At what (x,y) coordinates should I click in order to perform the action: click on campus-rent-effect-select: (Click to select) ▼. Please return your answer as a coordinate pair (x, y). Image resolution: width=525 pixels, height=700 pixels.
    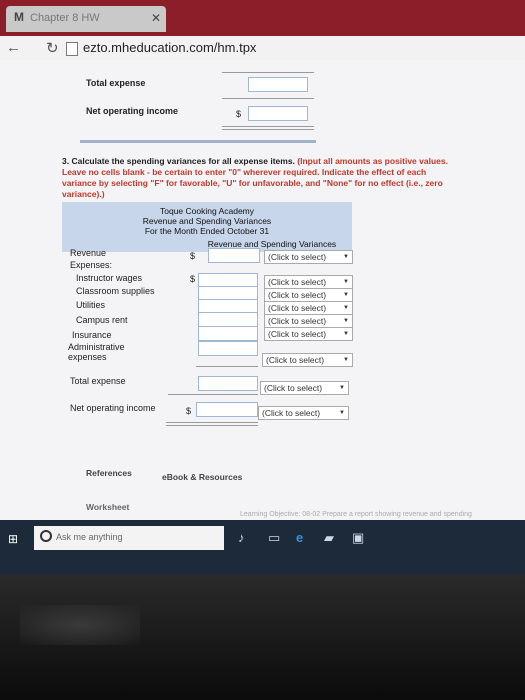
    Looking at the image, I should click on (308, 321).